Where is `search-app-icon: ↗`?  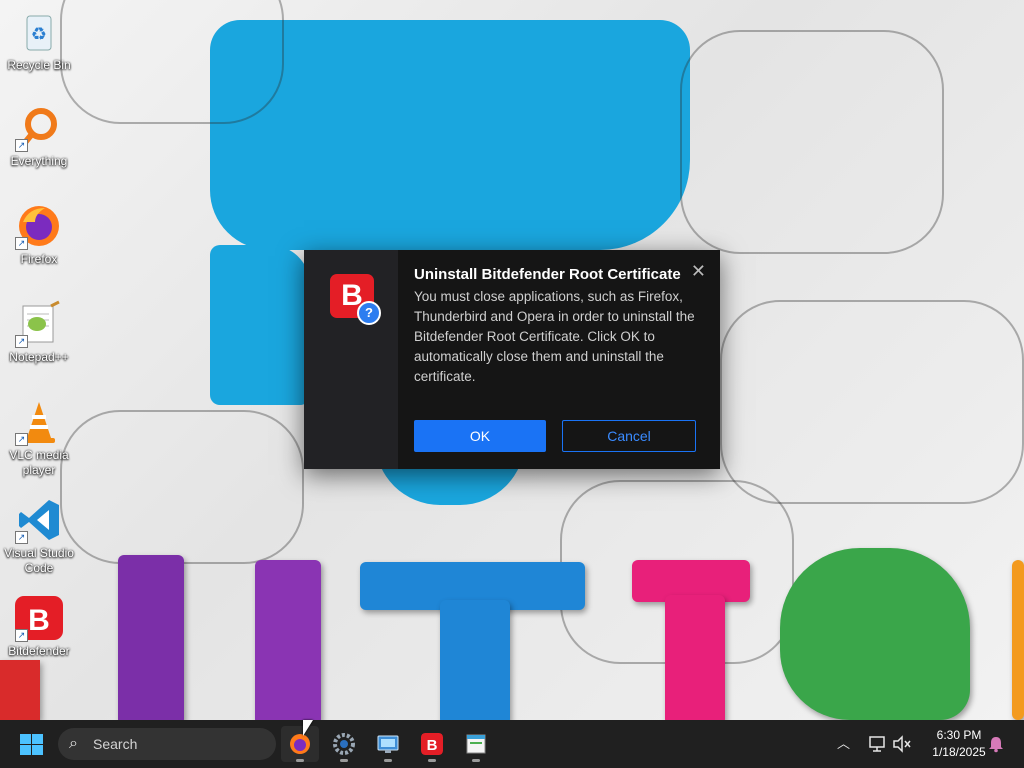 search-app-icon: ↗ is located at coordinates (39, 128).